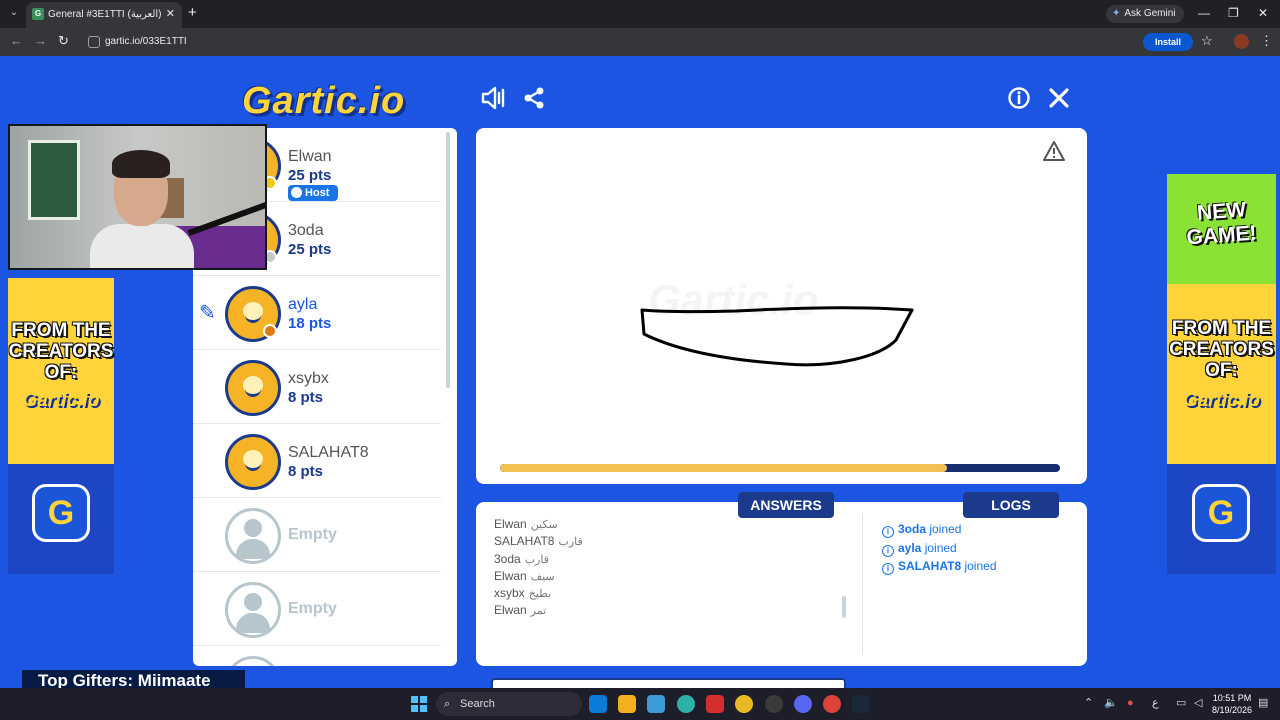 The width and height of the screenshot is (1280, 720). Describe the element at coordinates (61, 426) in the screenshot. I see `left-ad-banner: FROM THE CREATORS OF: Gartic.io G` at that location.